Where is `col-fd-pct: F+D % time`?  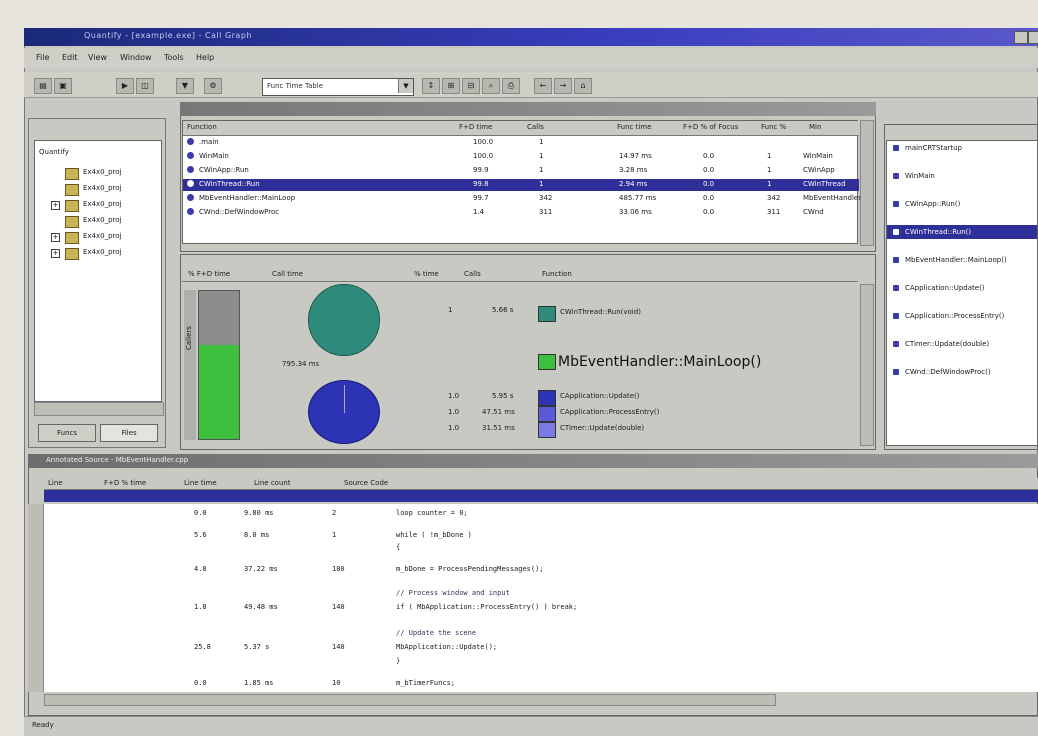 col-fd-pct: F+D % time is located at coordinates (125, 483).